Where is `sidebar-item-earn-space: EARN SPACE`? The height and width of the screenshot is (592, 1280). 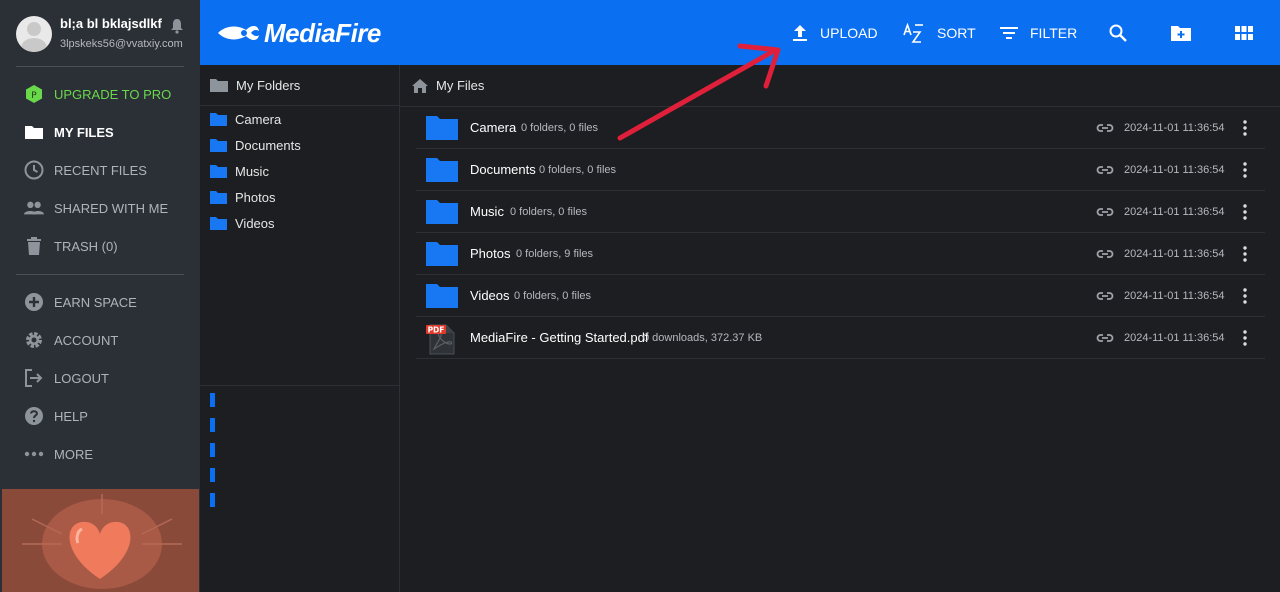
sidebar-item-earn-space: EARN SPACE is located at coordinates (100, 302).